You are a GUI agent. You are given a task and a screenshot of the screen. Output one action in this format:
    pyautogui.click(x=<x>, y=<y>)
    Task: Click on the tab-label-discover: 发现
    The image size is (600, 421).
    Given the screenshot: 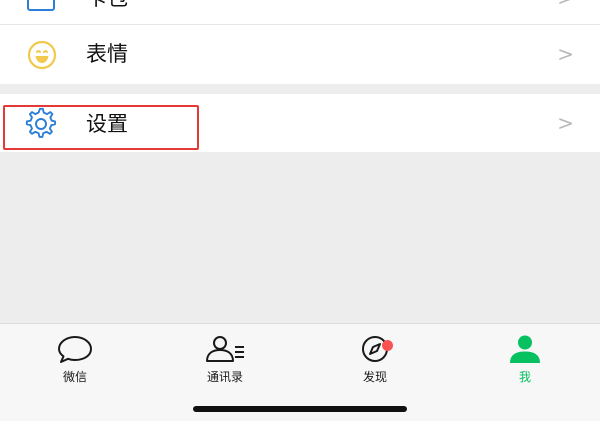 What is the action you would take?
    pyautogui.click(x=374, y=377)
    